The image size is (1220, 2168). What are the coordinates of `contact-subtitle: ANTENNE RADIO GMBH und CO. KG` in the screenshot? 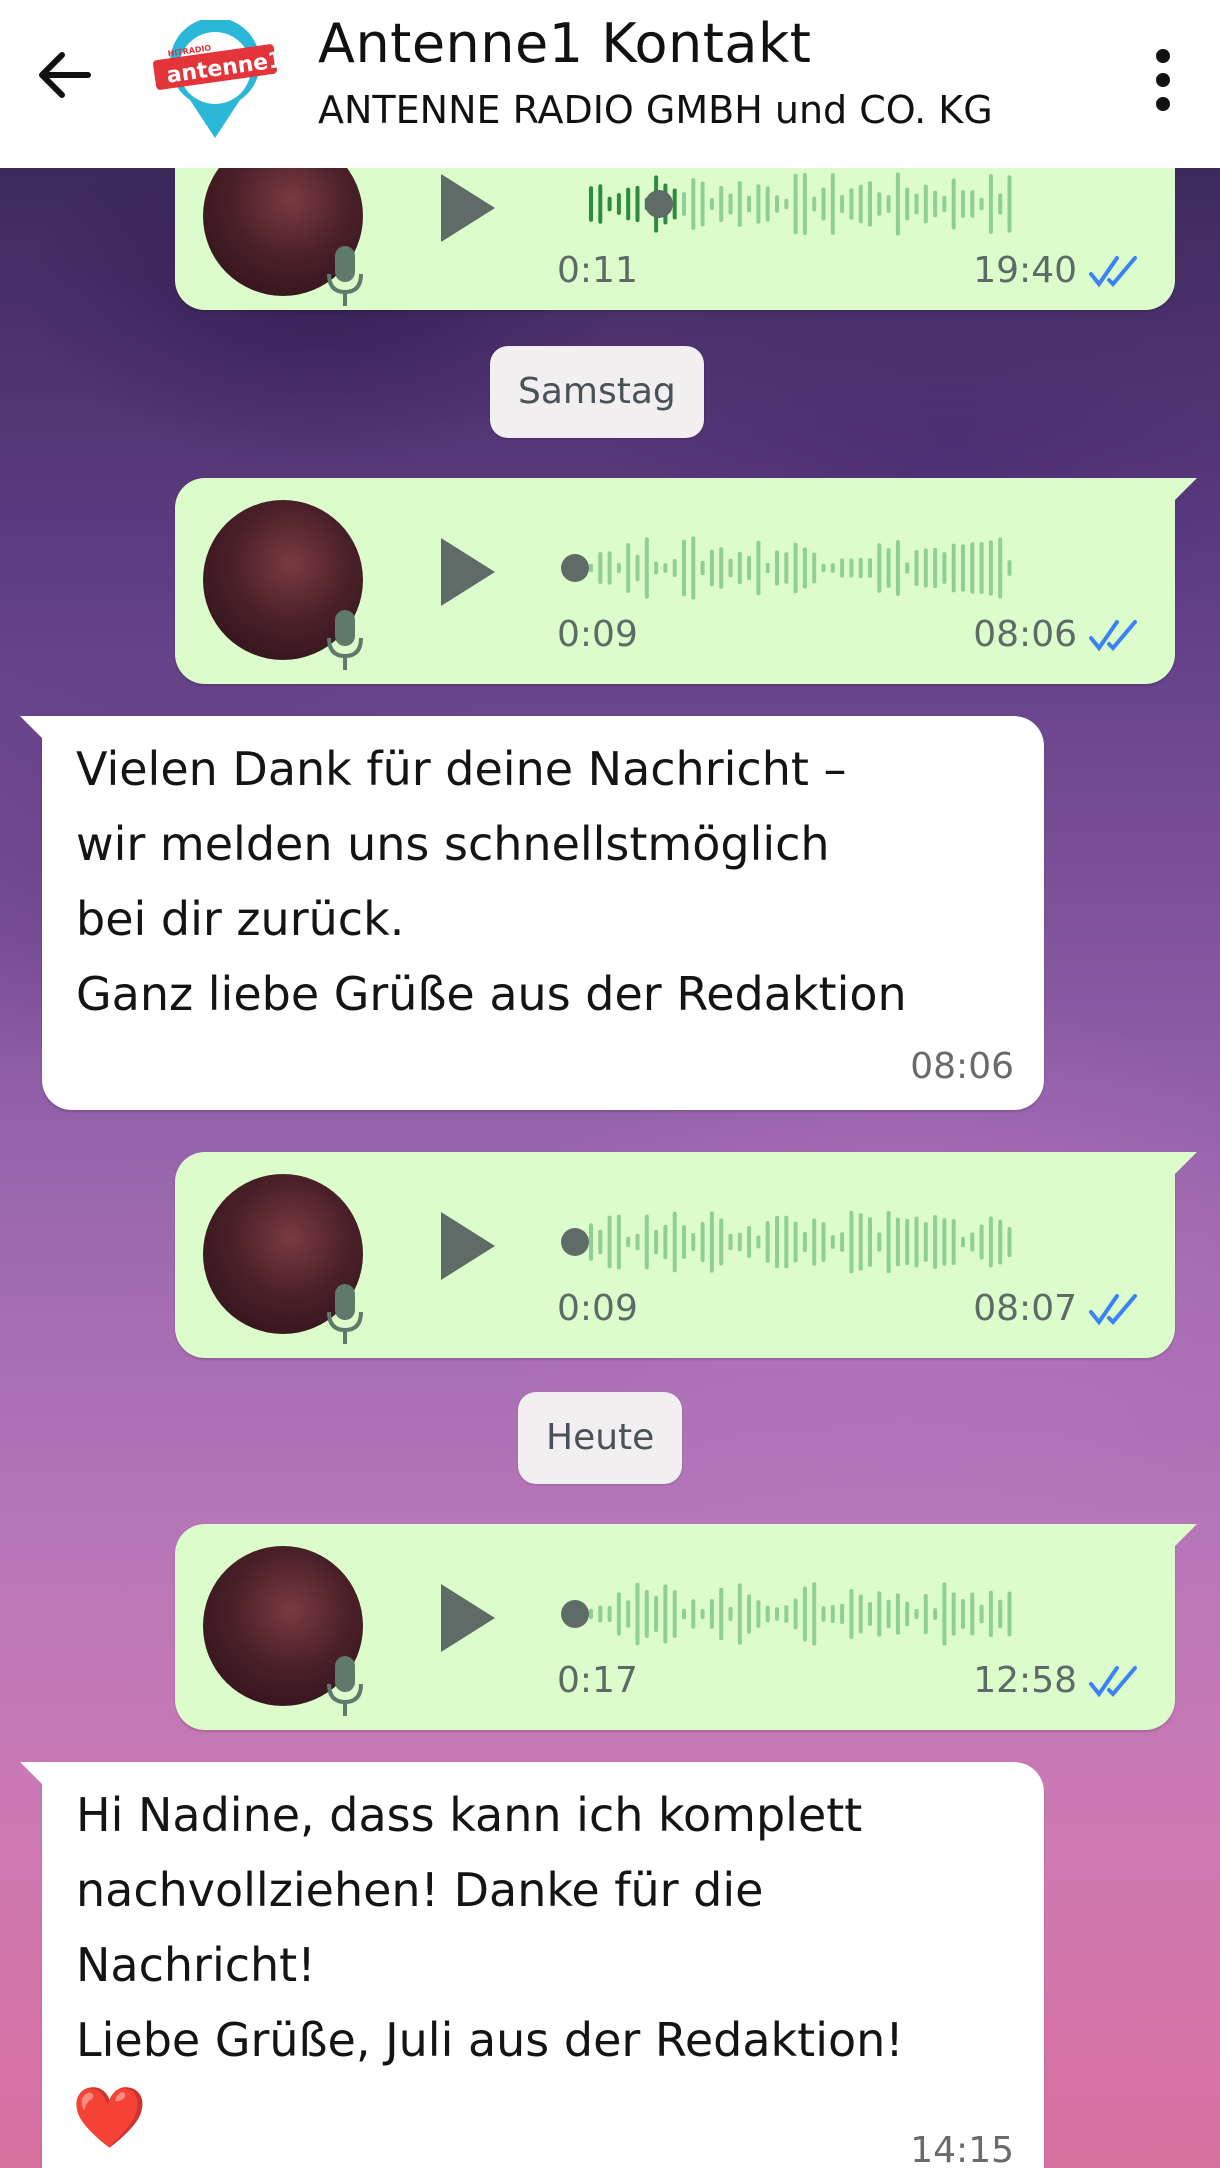 It's located at (655, 110).